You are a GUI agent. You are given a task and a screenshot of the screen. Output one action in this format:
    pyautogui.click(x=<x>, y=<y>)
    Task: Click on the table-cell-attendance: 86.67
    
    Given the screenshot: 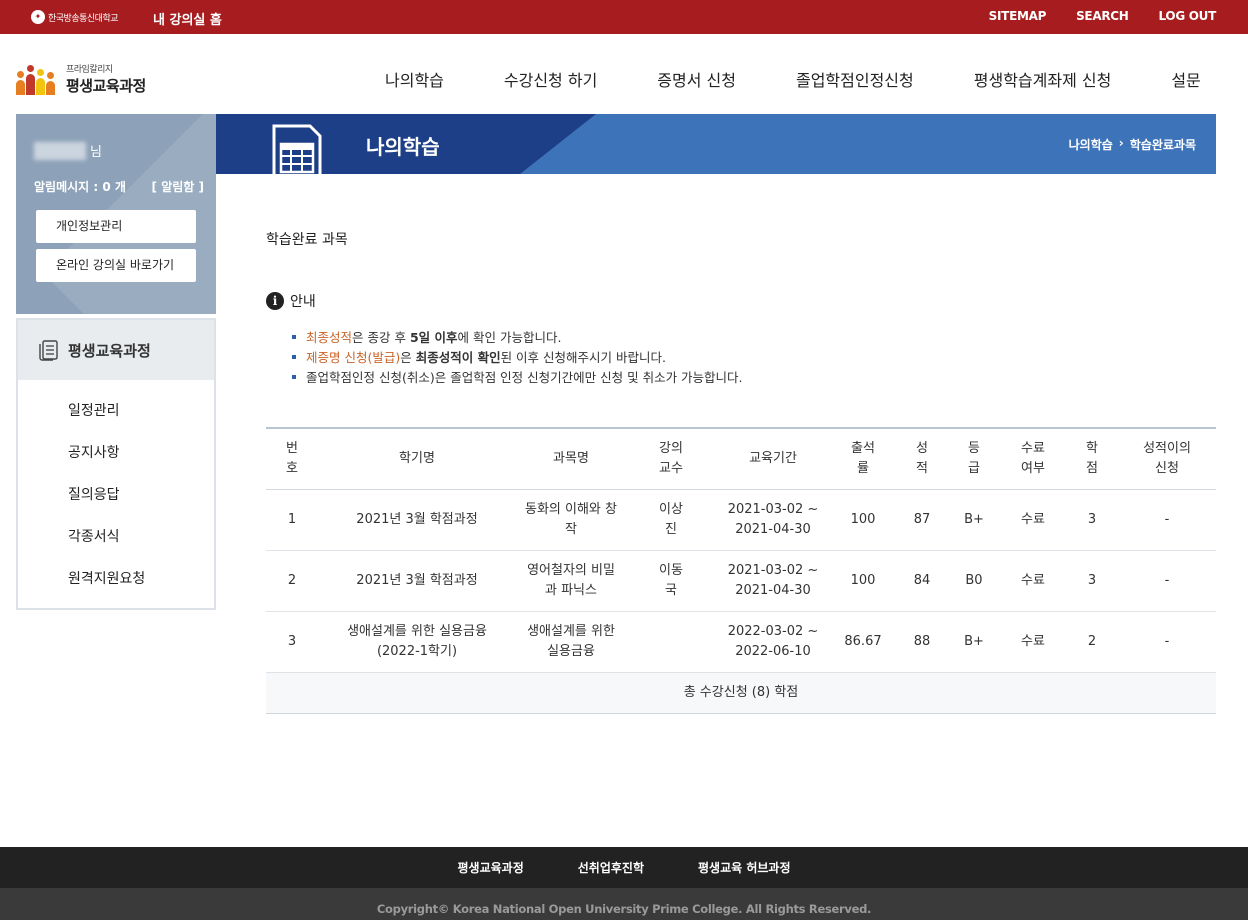 What is the action you would take?
    pyautogui.click(x=863, y=642)
    